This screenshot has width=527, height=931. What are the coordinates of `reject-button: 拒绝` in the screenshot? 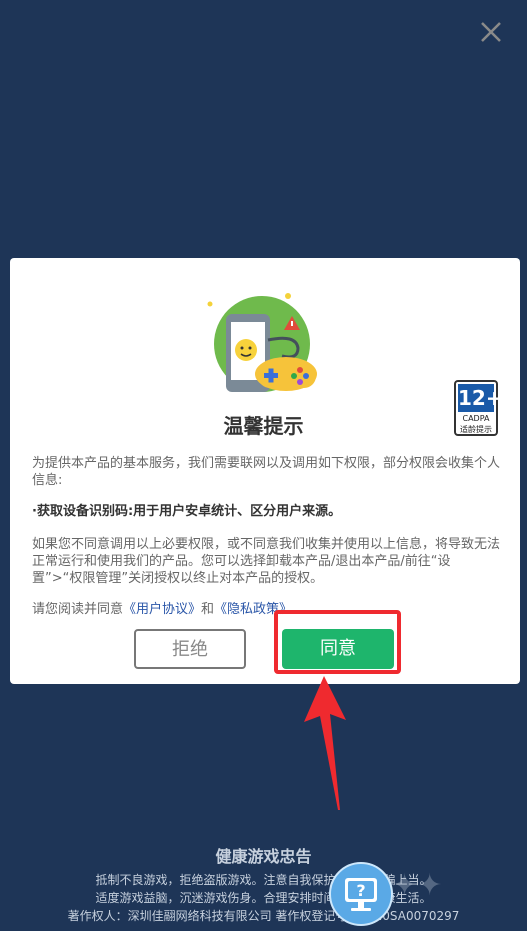 It's located at (190, 649).